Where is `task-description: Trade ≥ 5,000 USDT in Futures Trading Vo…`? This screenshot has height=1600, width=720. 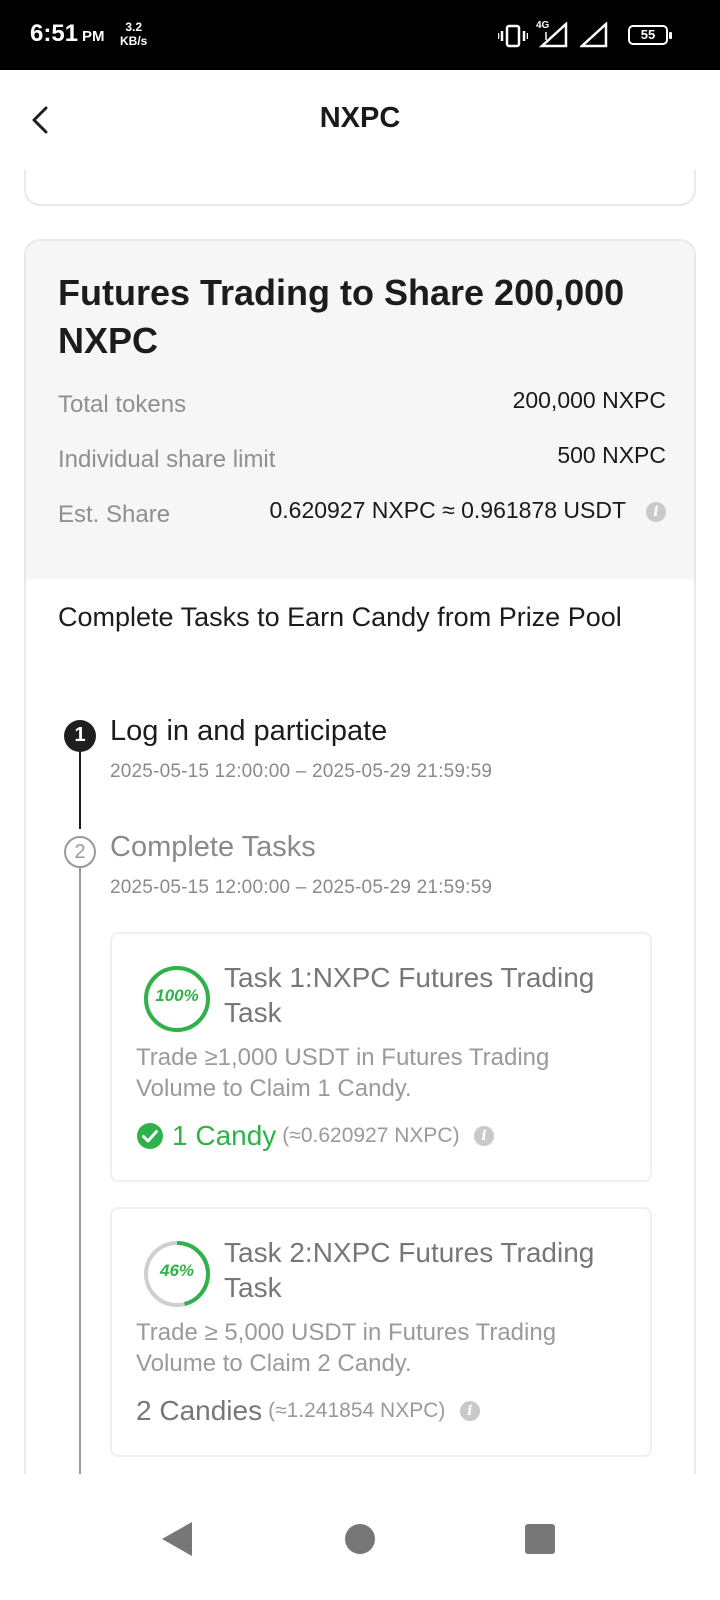
task-description: Trade ≥ 5,000 USDT in Futures Trading Vo… is located at coordinates (346, 1348).